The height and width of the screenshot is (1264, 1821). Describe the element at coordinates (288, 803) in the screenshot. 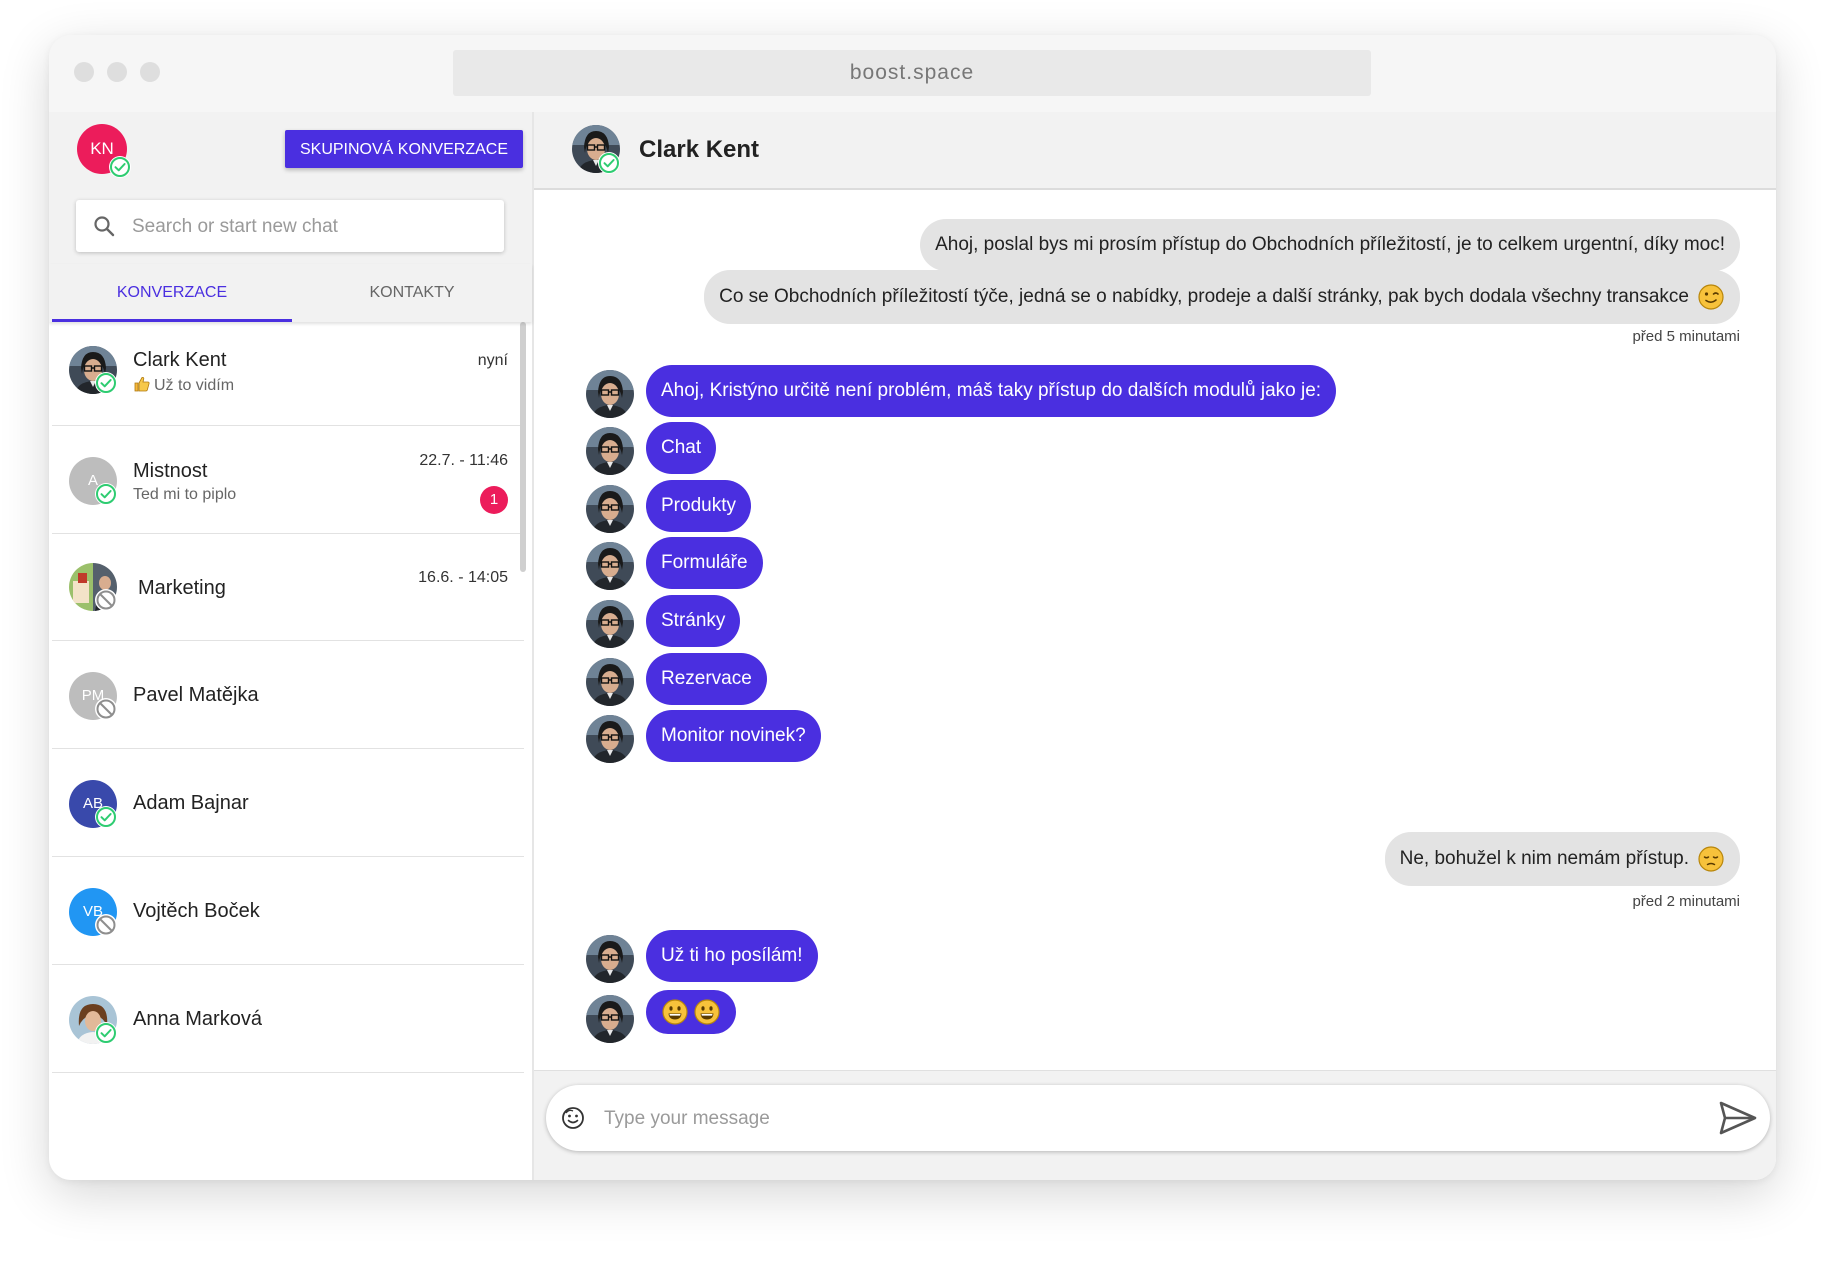

I see `conversation-item-adam-bajnar: AB Adam Bajnar` at that location.